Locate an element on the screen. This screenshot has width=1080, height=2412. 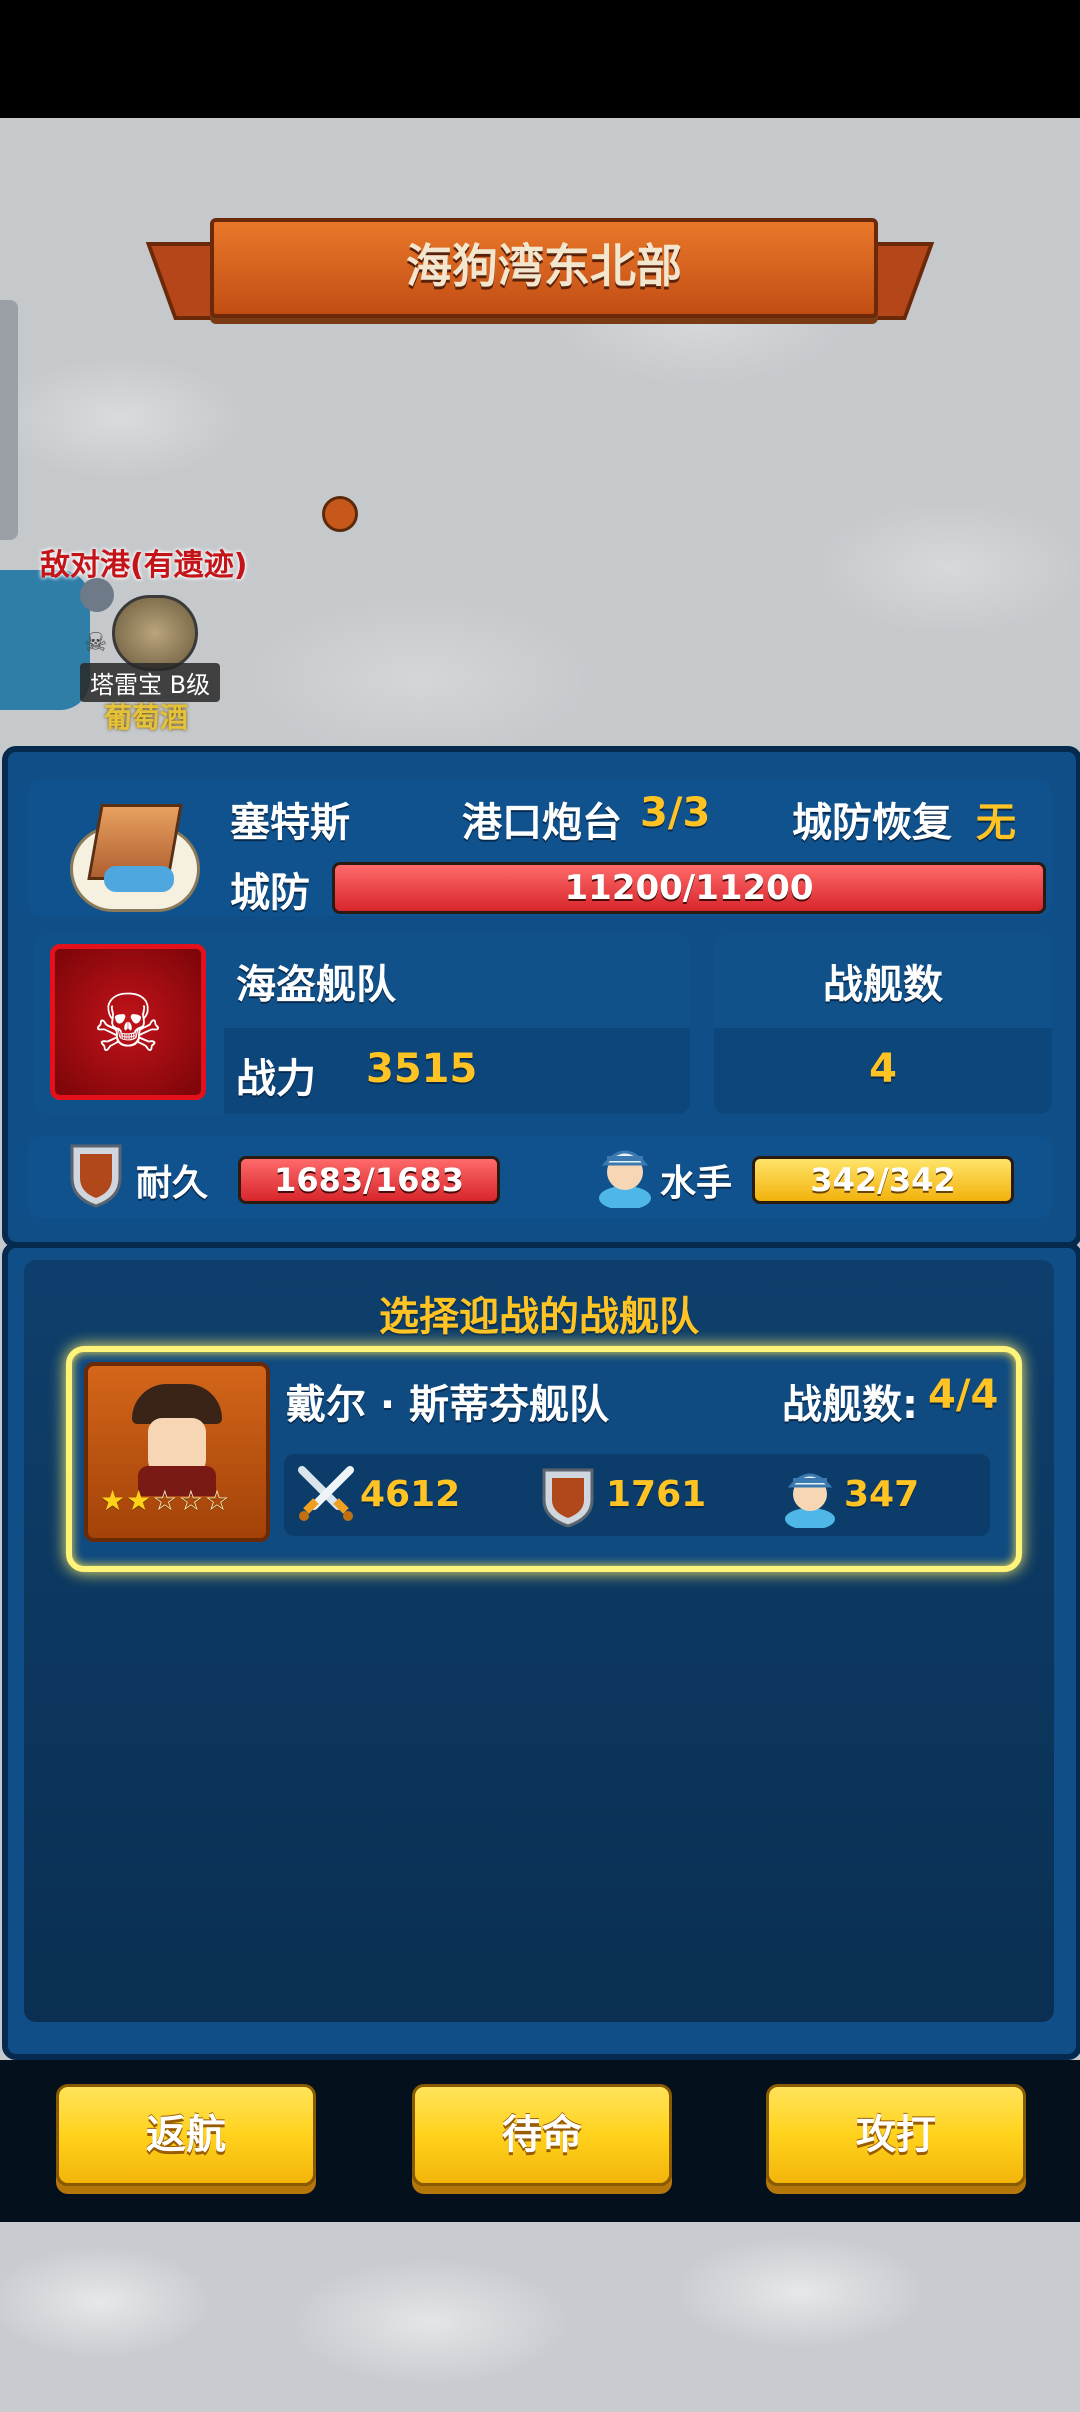
fleet-card-defense: 1761 is located at coordinates (656, 1494).